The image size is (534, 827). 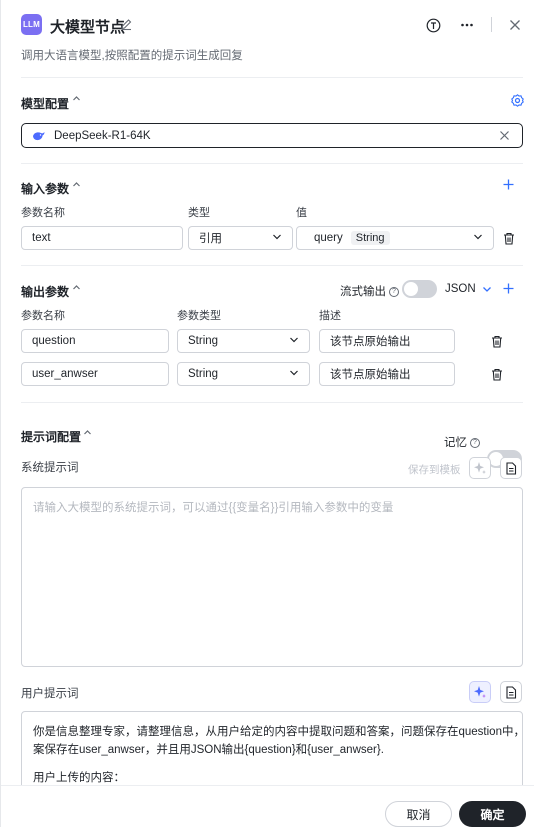 What do you see at coordinates (267, 806) in the screenshot?
I see `footer-bar: 取消 确定` at bounding box center [267, 806].